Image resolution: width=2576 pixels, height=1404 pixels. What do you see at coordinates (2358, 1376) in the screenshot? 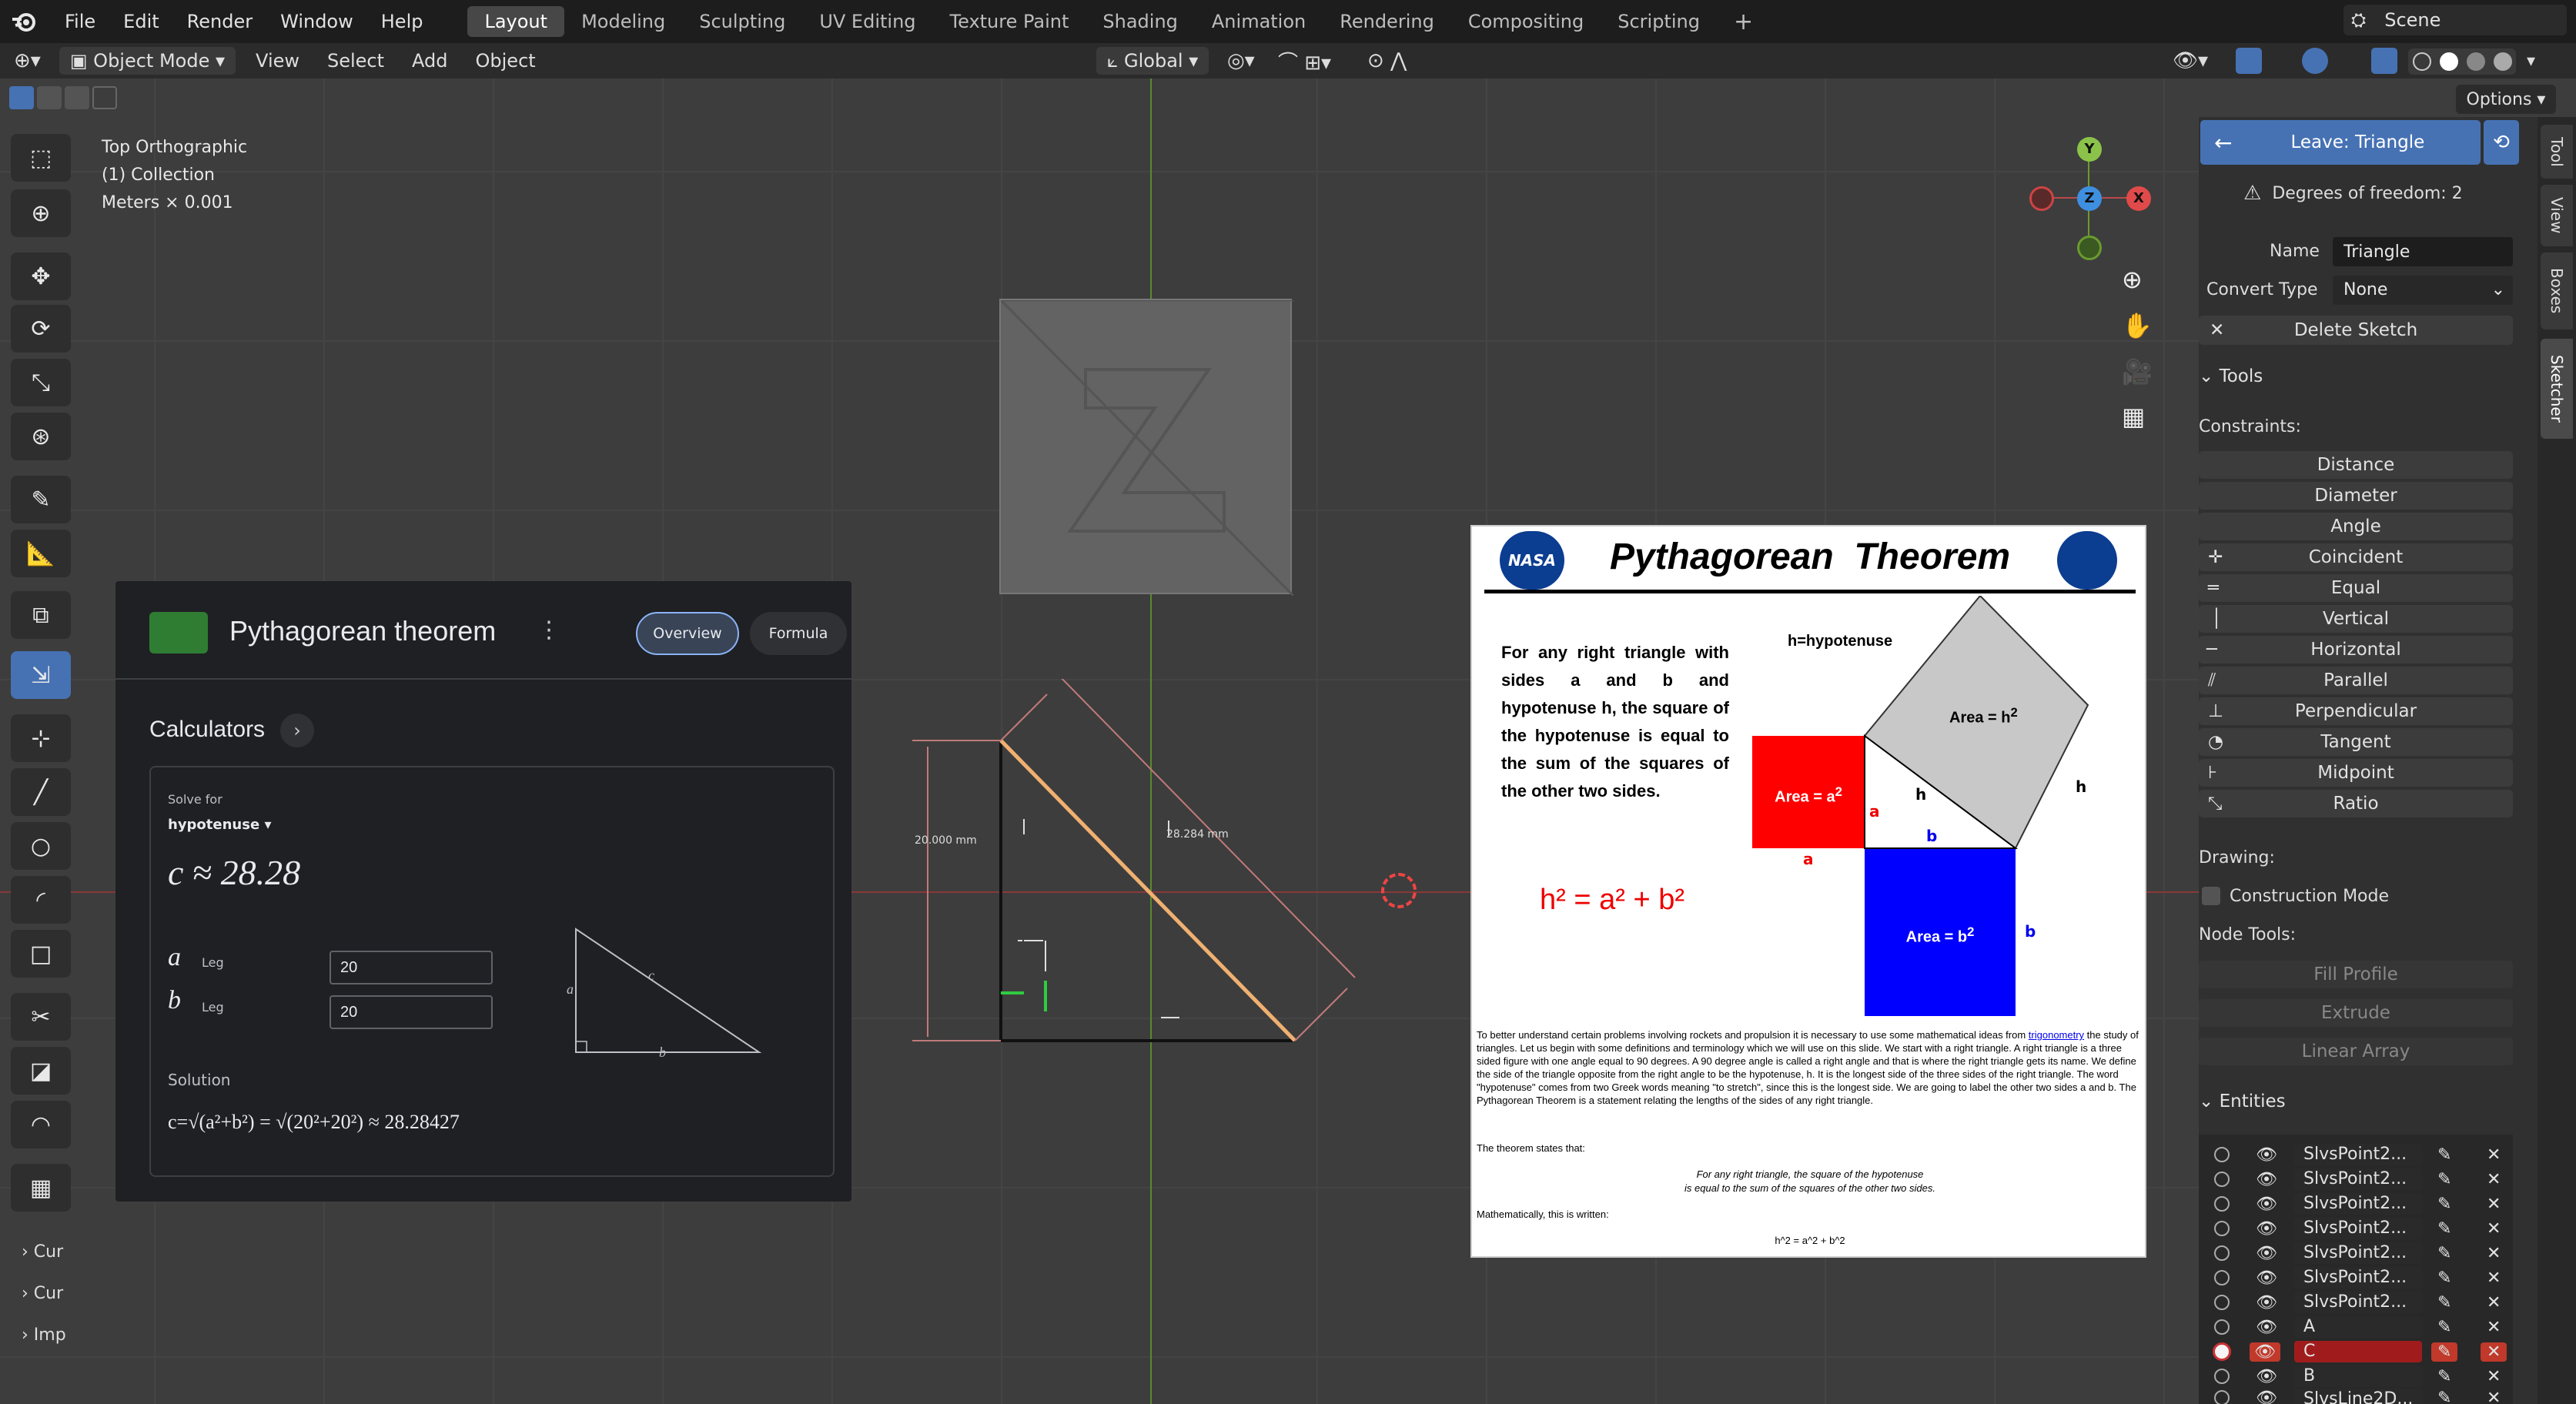
I see `entity-name: B` at bounding box center [2358, 1376].